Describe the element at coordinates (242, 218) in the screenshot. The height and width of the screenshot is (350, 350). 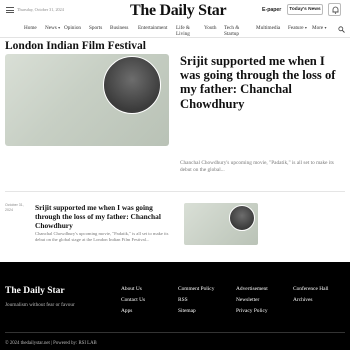
I see `list-item-inset-photo` at that location.